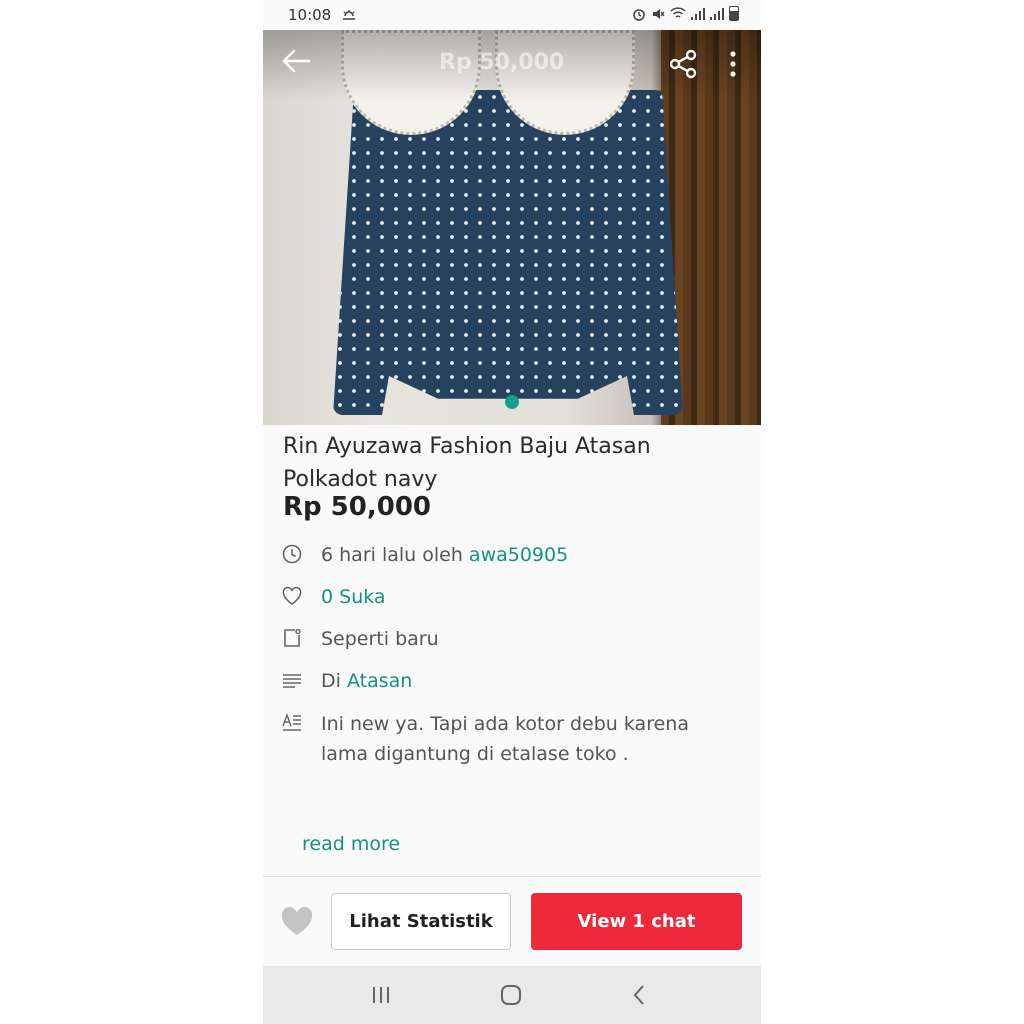  Describe the element at coordinates (292, 638) in the screenshot. I see `tag-icon` at that location.